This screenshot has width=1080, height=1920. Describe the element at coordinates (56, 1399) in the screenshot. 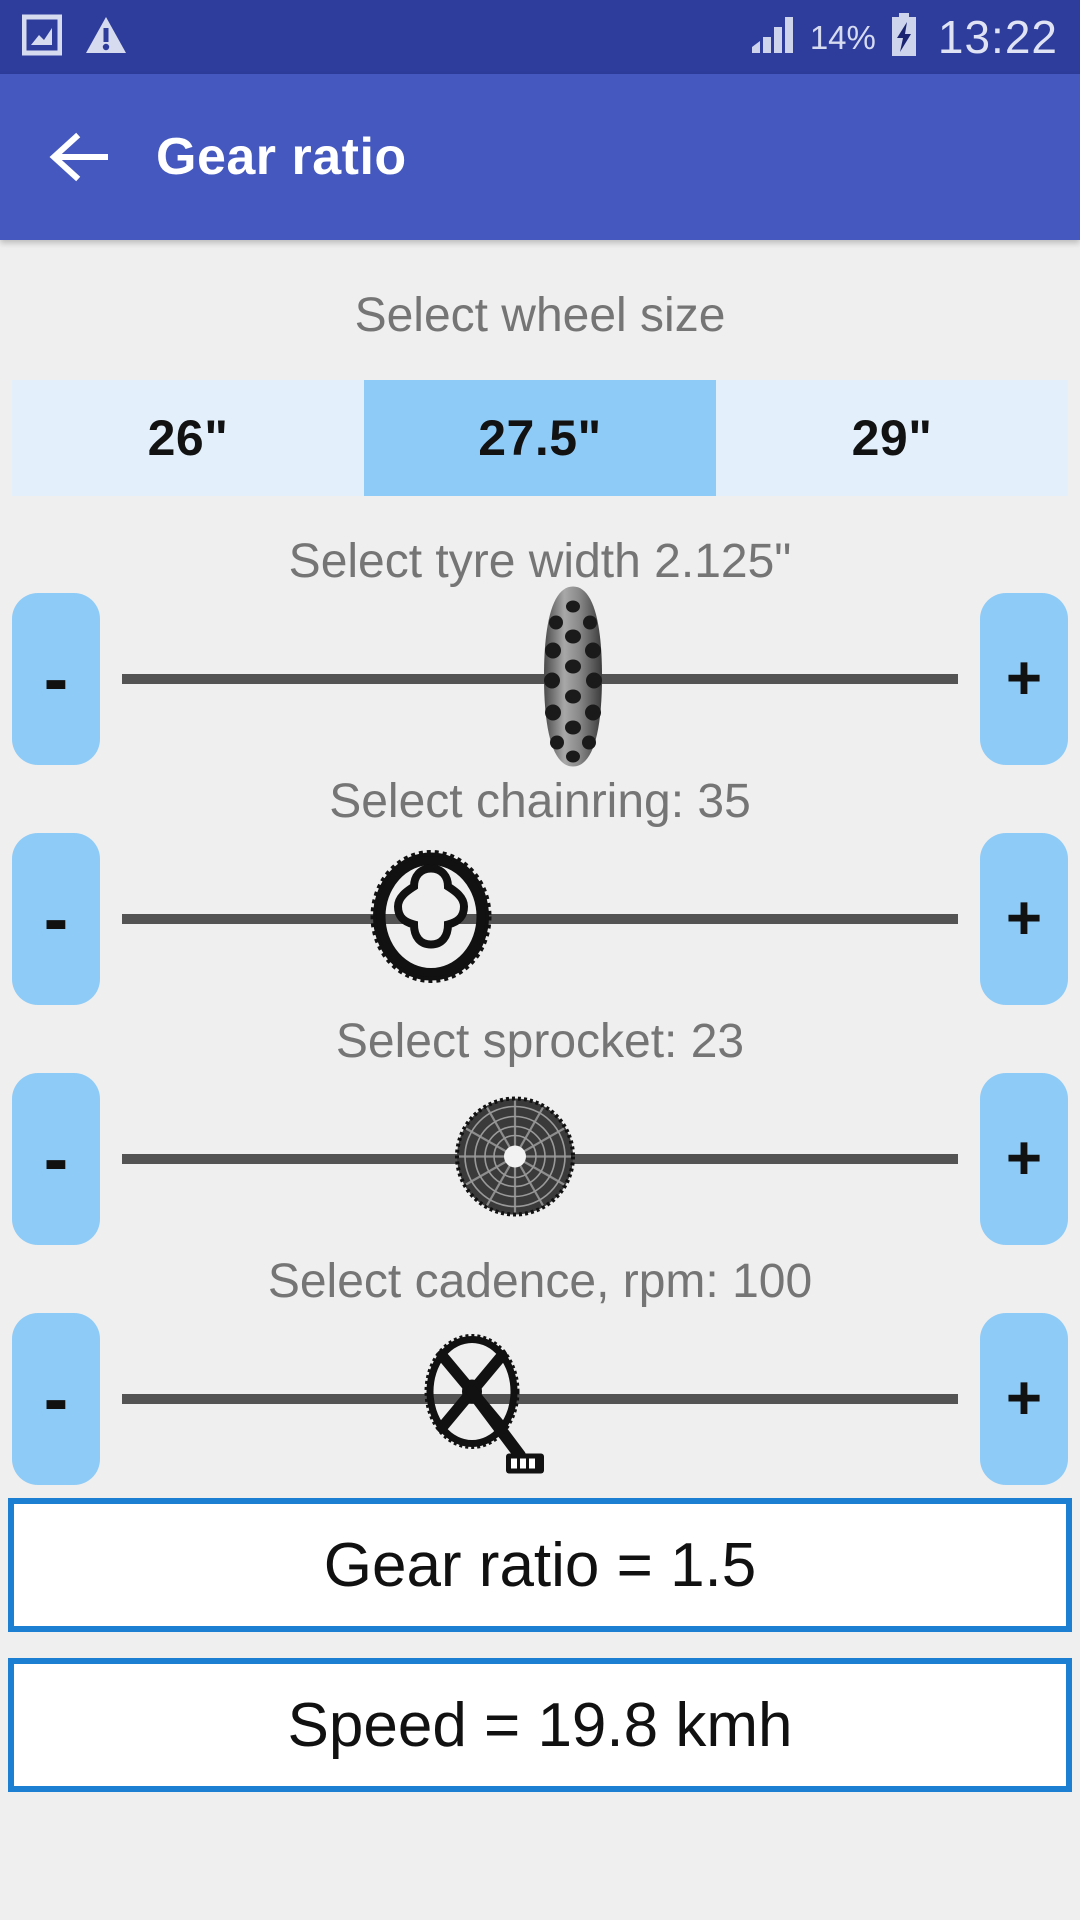

I see `cadence-decrement-button: -` at that location.